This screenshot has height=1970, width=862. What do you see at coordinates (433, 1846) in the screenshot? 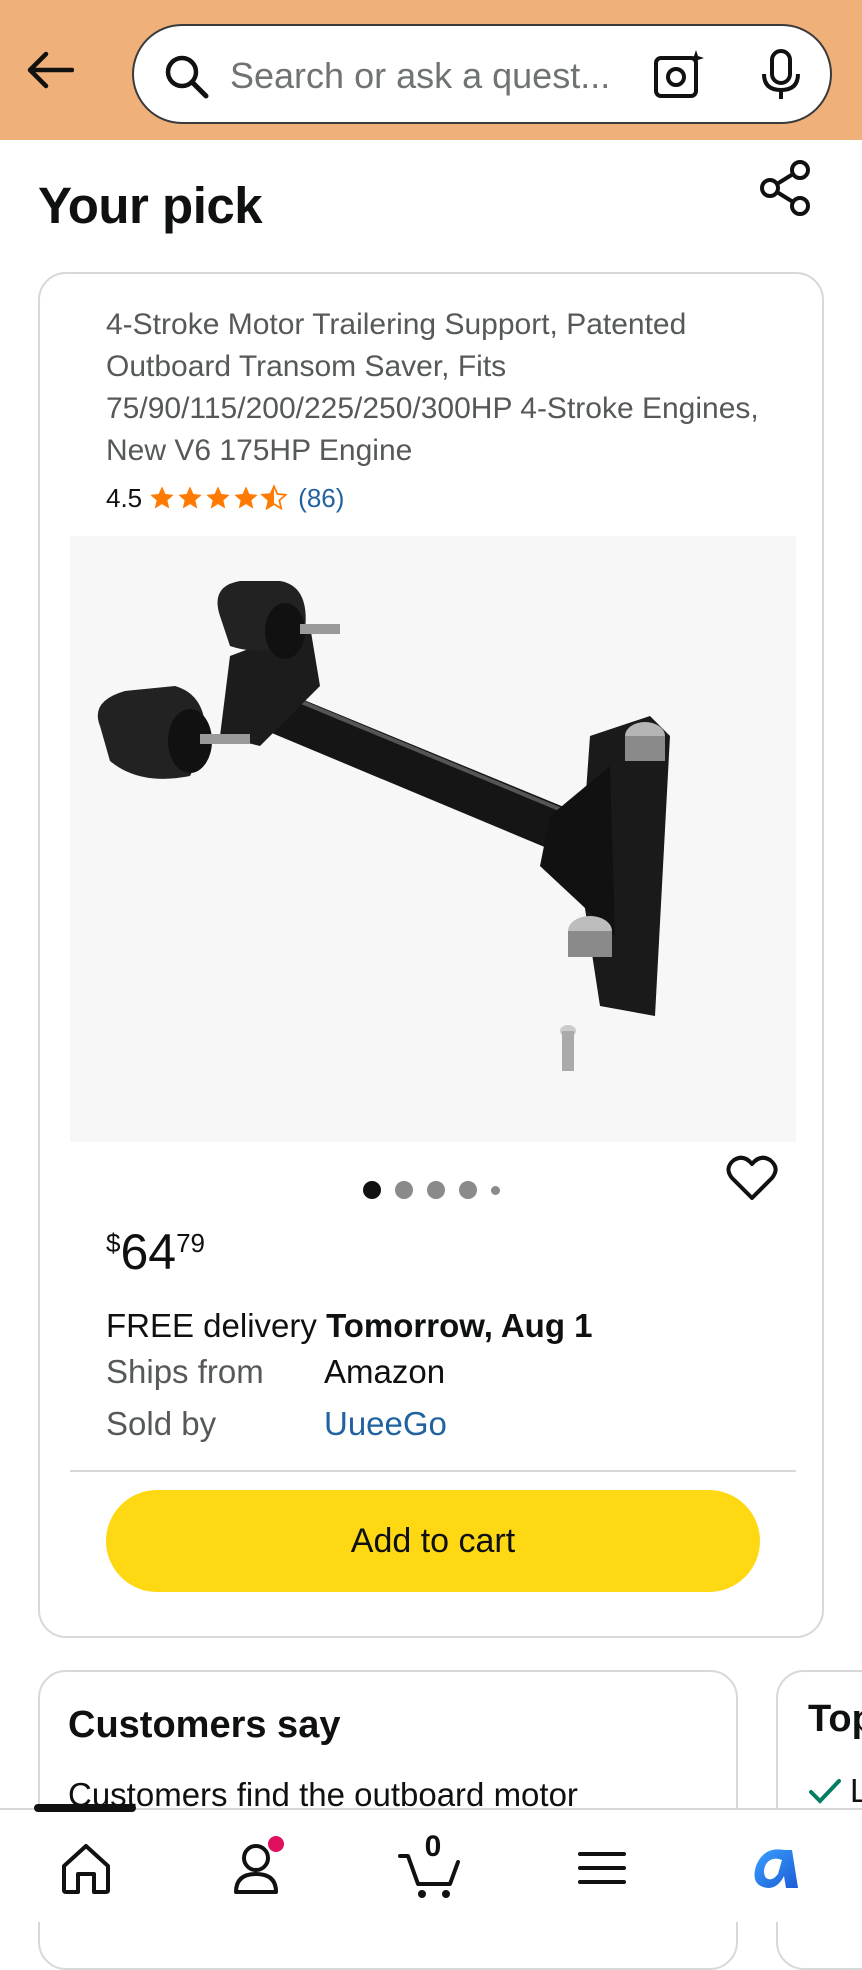
I see `cart-count: 0` at bounding box center [433, 1846].